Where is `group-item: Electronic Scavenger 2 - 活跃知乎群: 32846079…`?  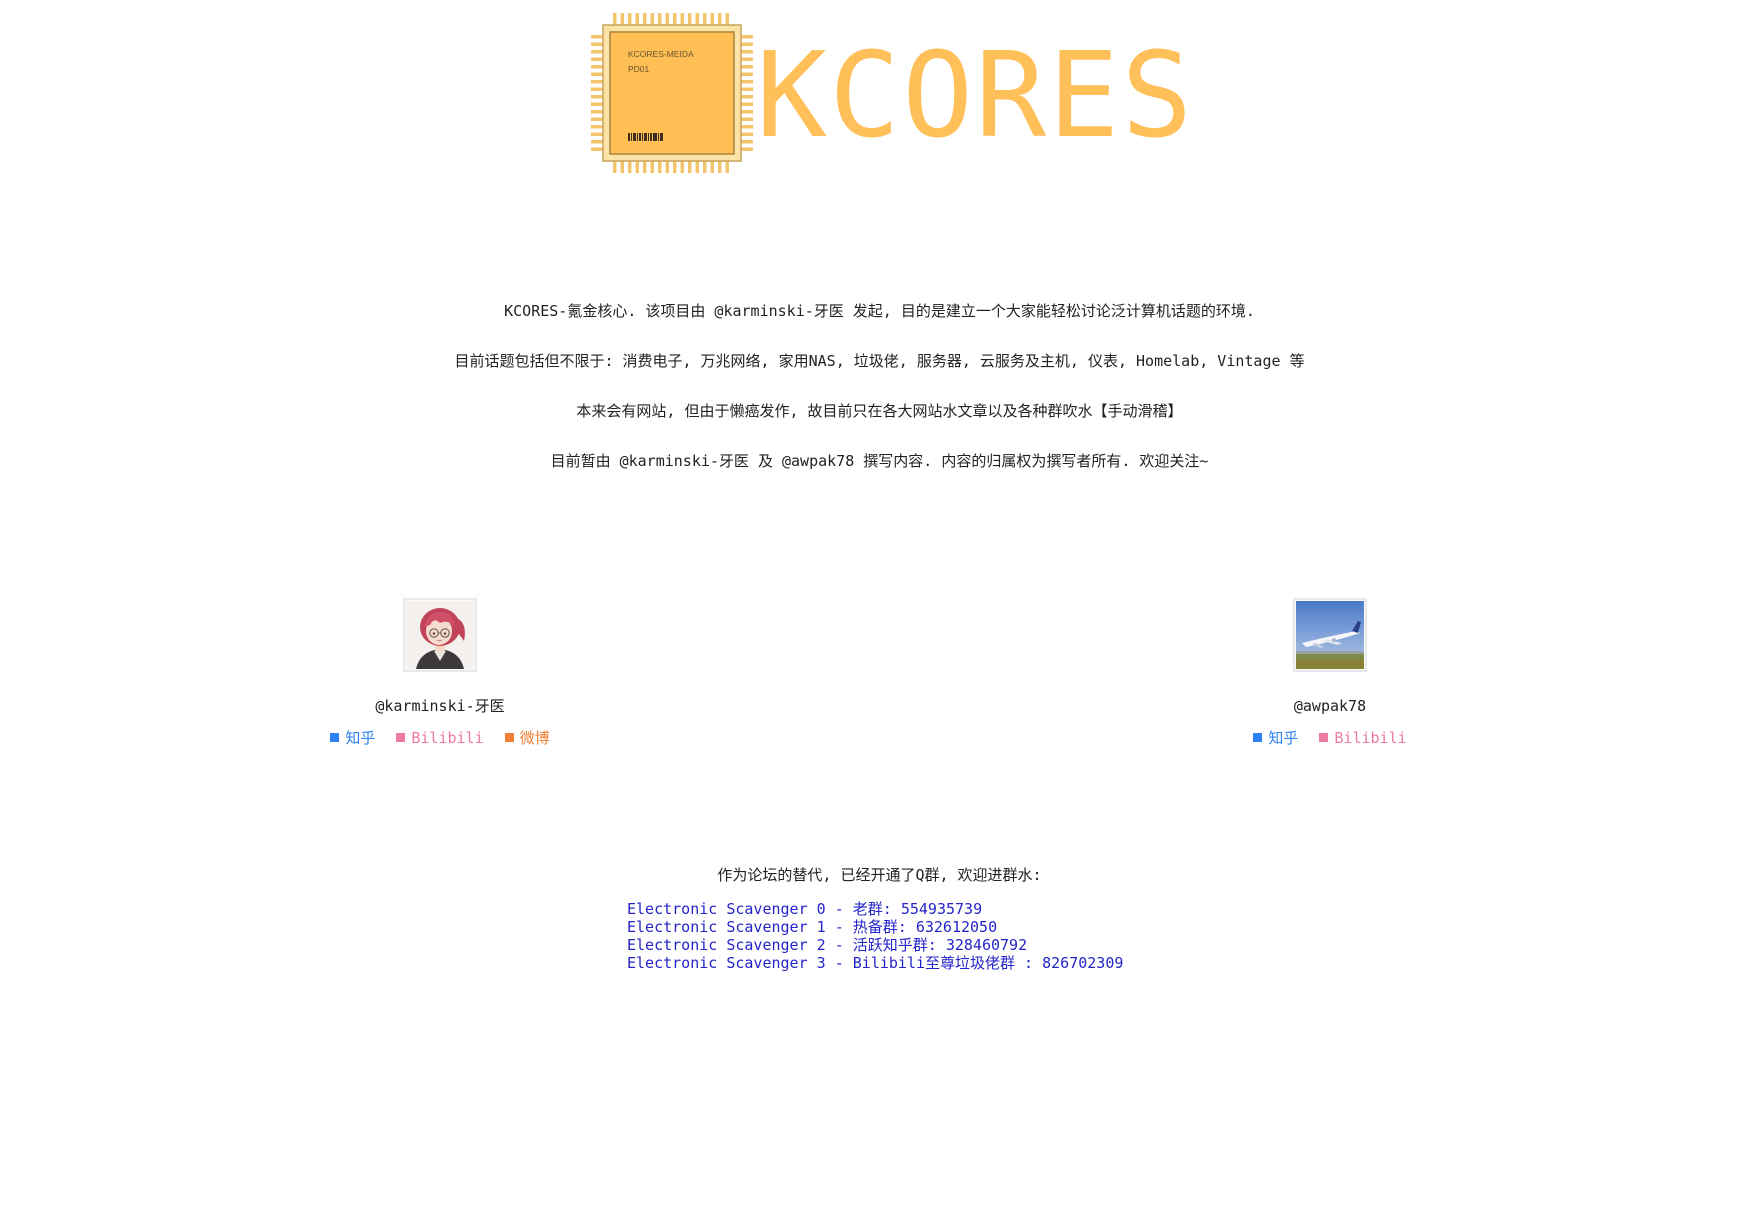
group-item: Electronic Scavenger 2 - 活跃知乎群: 32846079… is located at coordinates (875, 945).